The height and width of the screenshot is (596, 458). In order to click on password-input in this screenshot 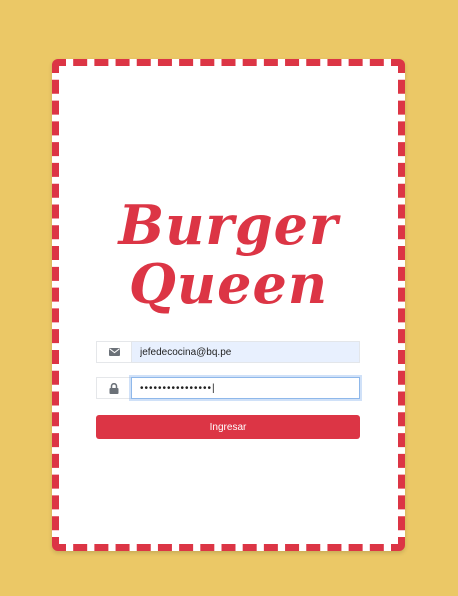, I will do `click(245, 388)`.